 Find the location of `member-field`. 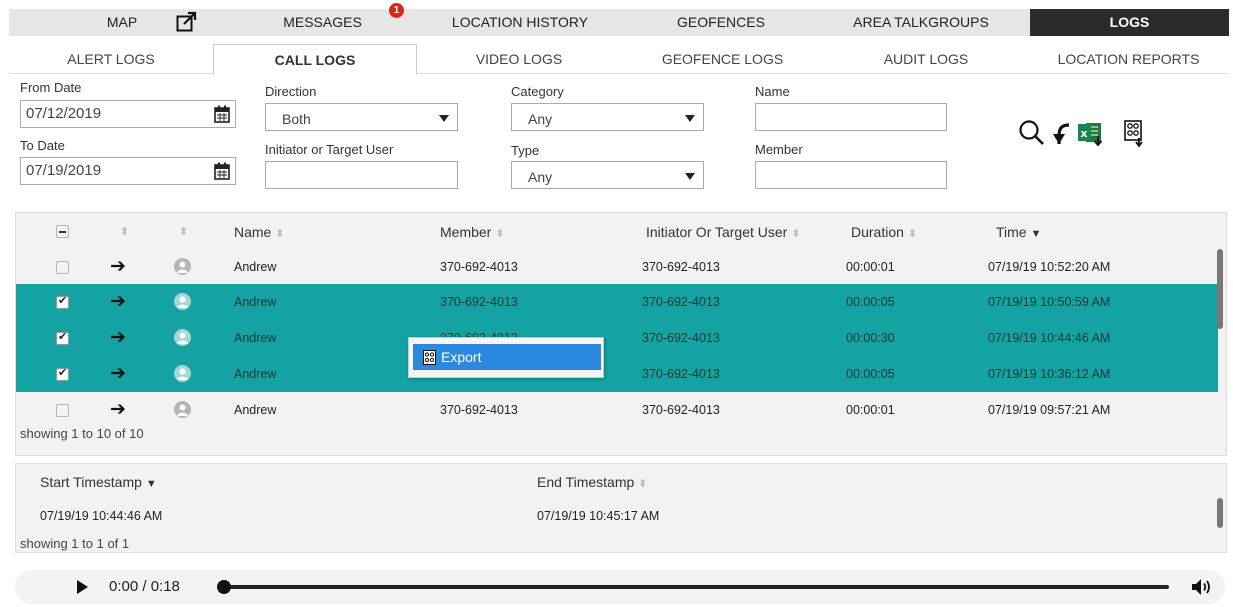

member-field is located at coordinates (851, 175).